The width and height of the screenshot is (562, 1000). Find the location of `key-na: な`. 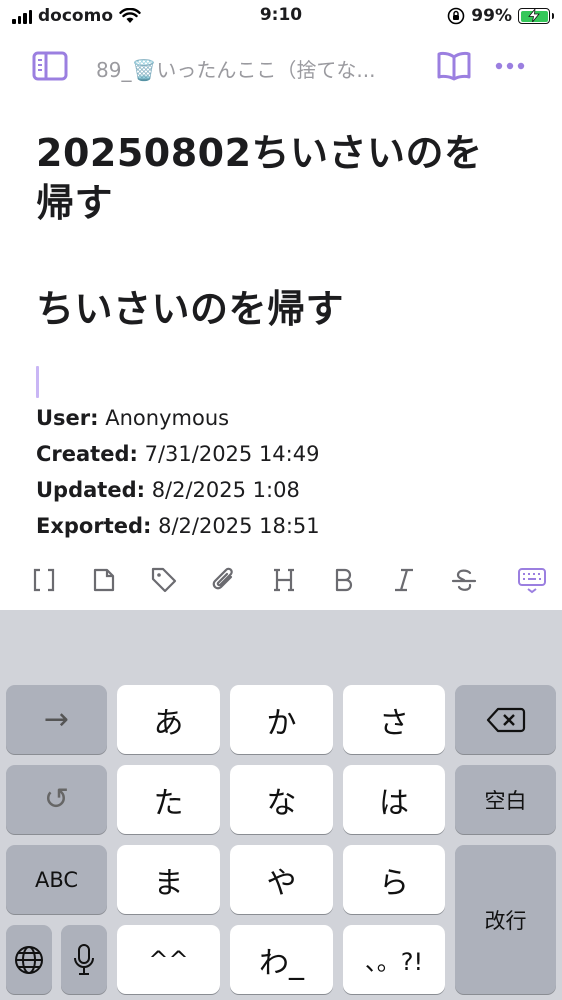

key-na: な is located at coordinates (281, 799).